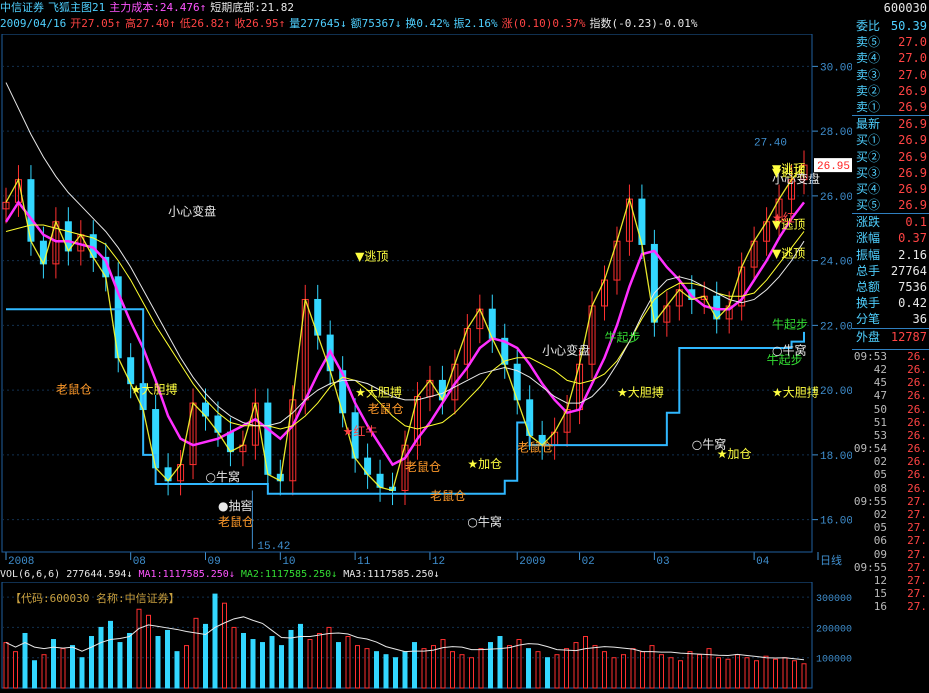 The height and width of the screenshot is (693, 929). What do you see at coordinates (734, 454) in the screenshot?
I see `signal-annotation: ★加仓` at bounding box center [734, 454].